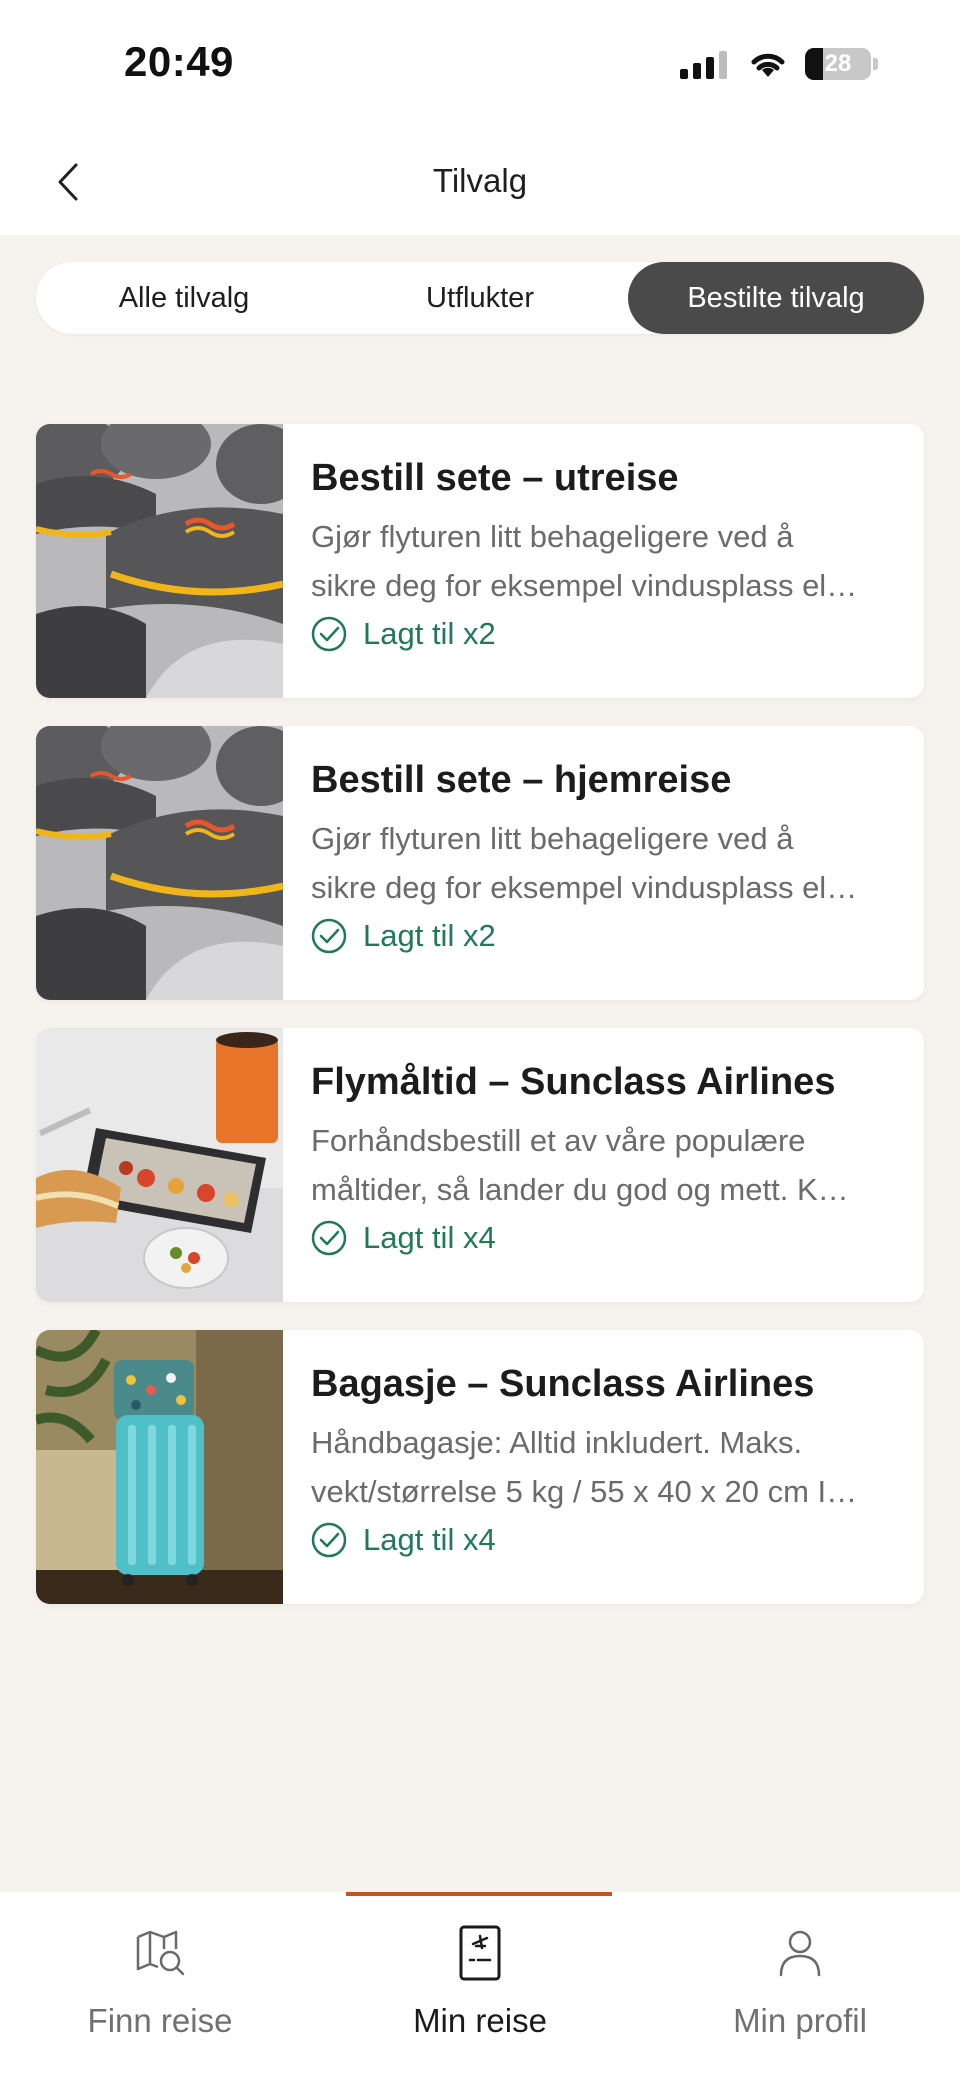 The height and width of the screenshot is (2081, 960). I want to click on tab-alle-tilvalg: Alle tilvalg, so click(184, 298).